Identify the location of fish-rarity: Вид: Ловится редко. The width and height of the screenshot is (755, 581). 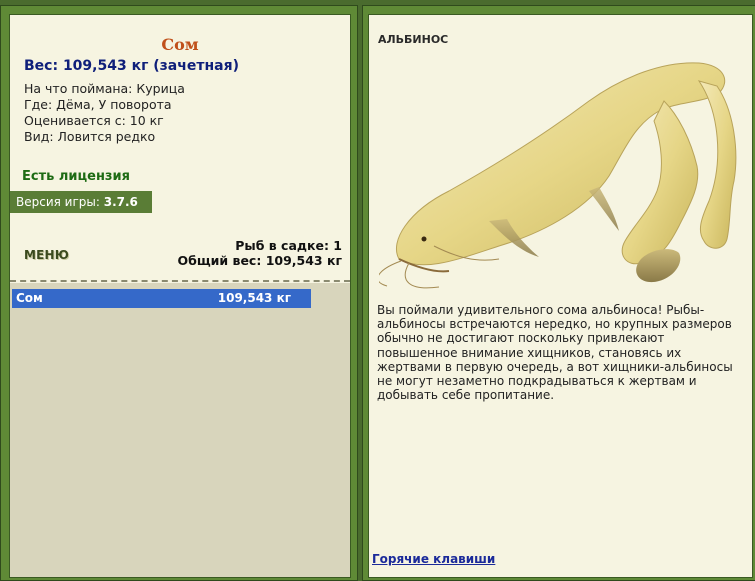
(90, 136).